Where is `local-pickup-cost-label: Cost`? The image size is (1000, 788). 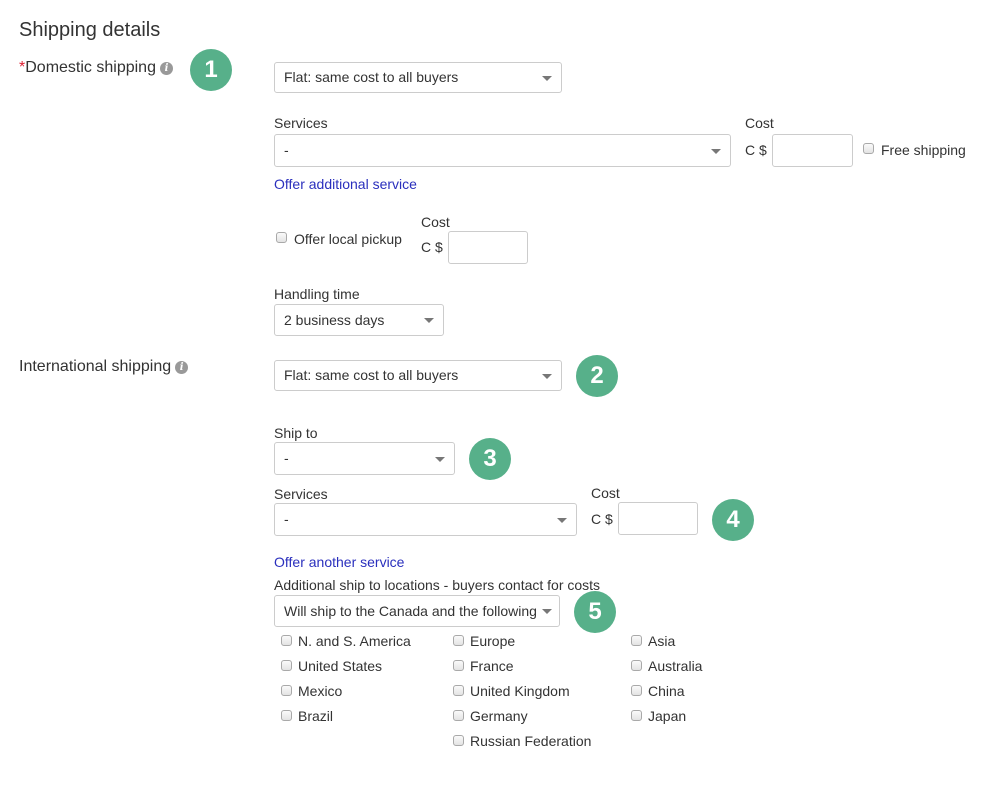
local-pickup-cost-label: Cost is located at coordinates (435, 222).